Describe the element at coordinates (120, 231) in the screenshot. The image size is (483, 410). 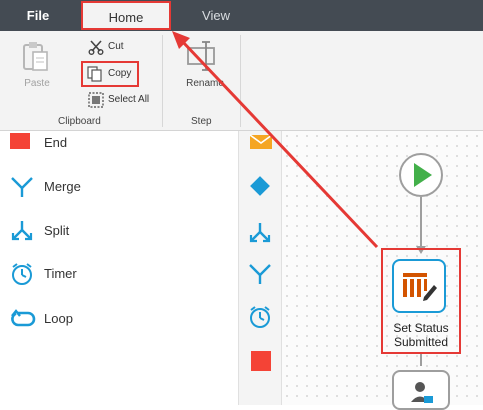
I see `toolbox-item-split: Split` at that location.